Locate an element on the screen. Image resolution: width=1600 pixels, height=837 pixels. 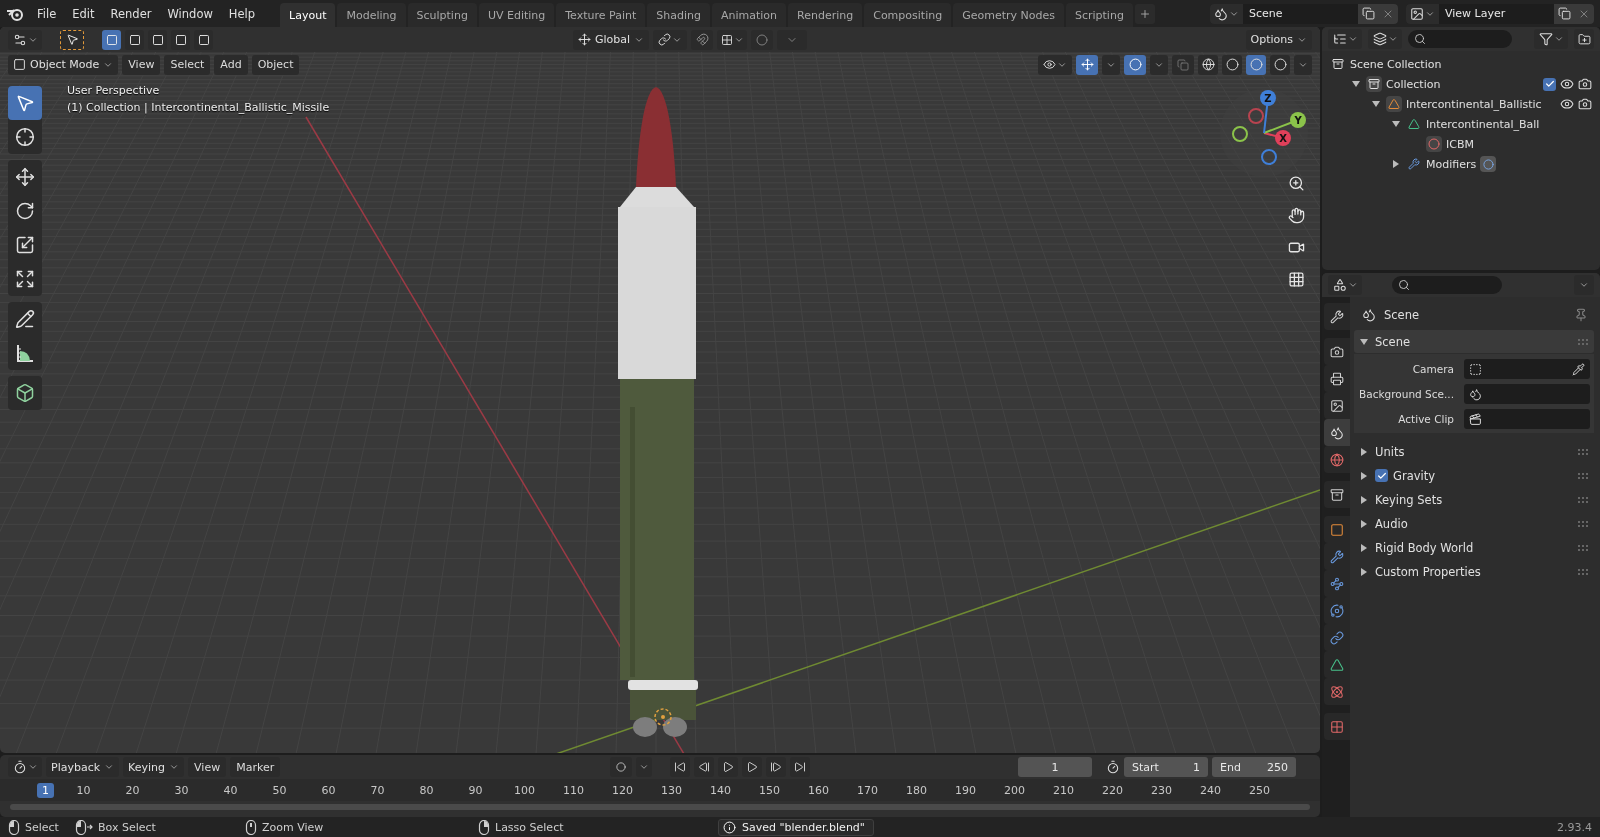
visibility-button is located at coordinates (1055, 64).